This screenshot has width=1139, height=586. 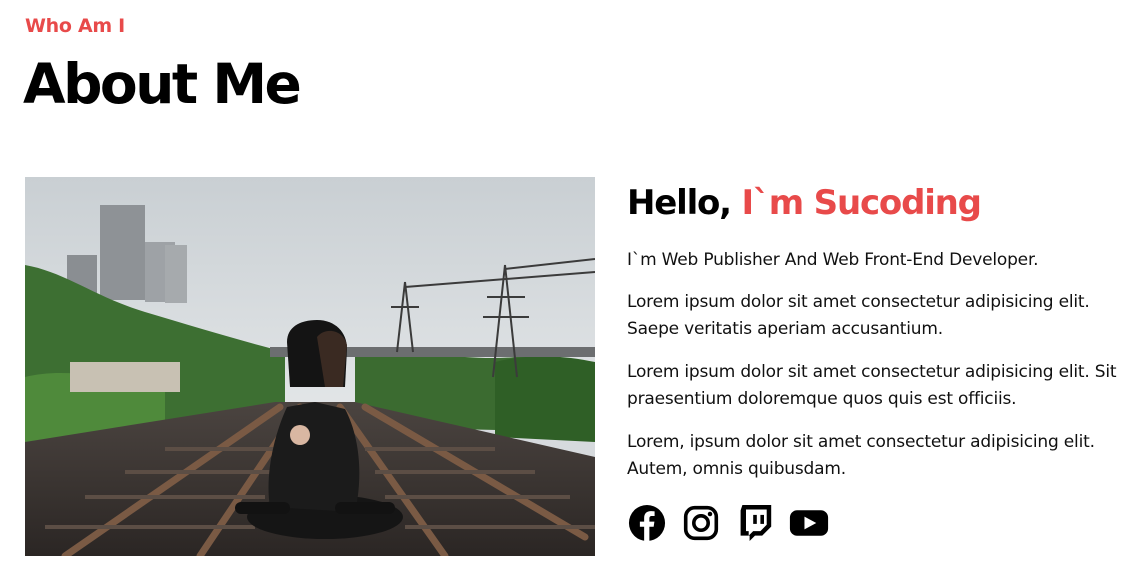 I want to click on youtube-icon, so click(x=809, y=523).